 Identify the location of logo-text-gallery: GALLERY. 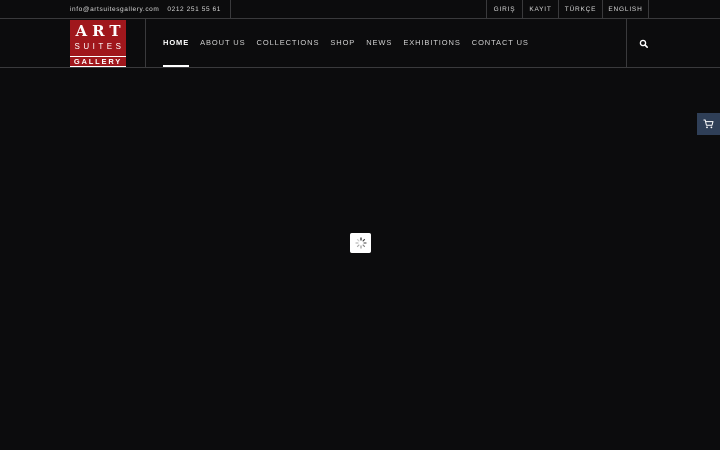
(98, 61).